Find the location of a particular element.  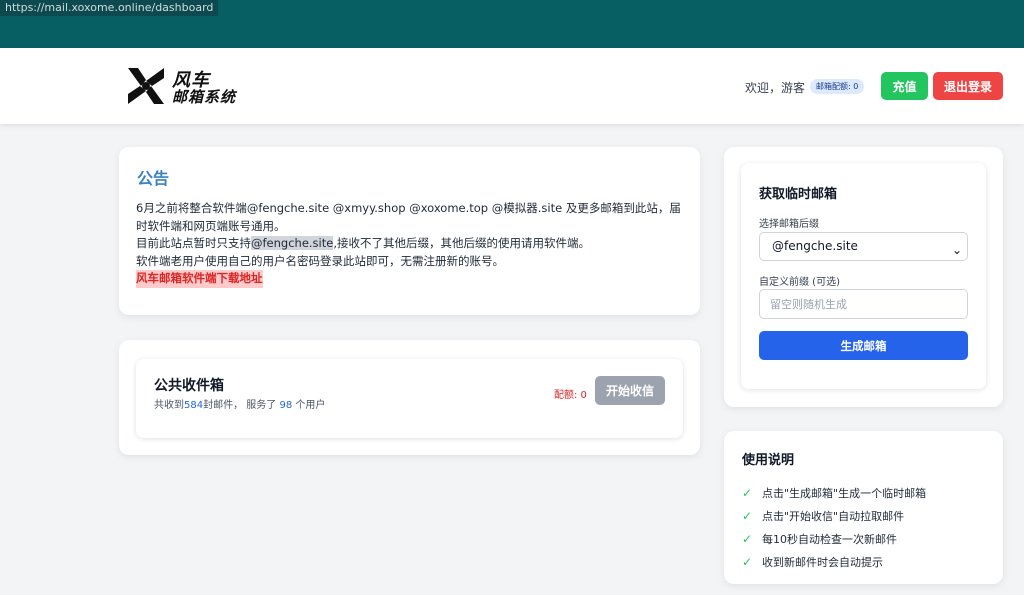

public-inbox-panel: 公共收件箱 共收到584封邮件， 服务了 98 个用户 配额: 0 开始收信 is located at coordinates (409, 398).